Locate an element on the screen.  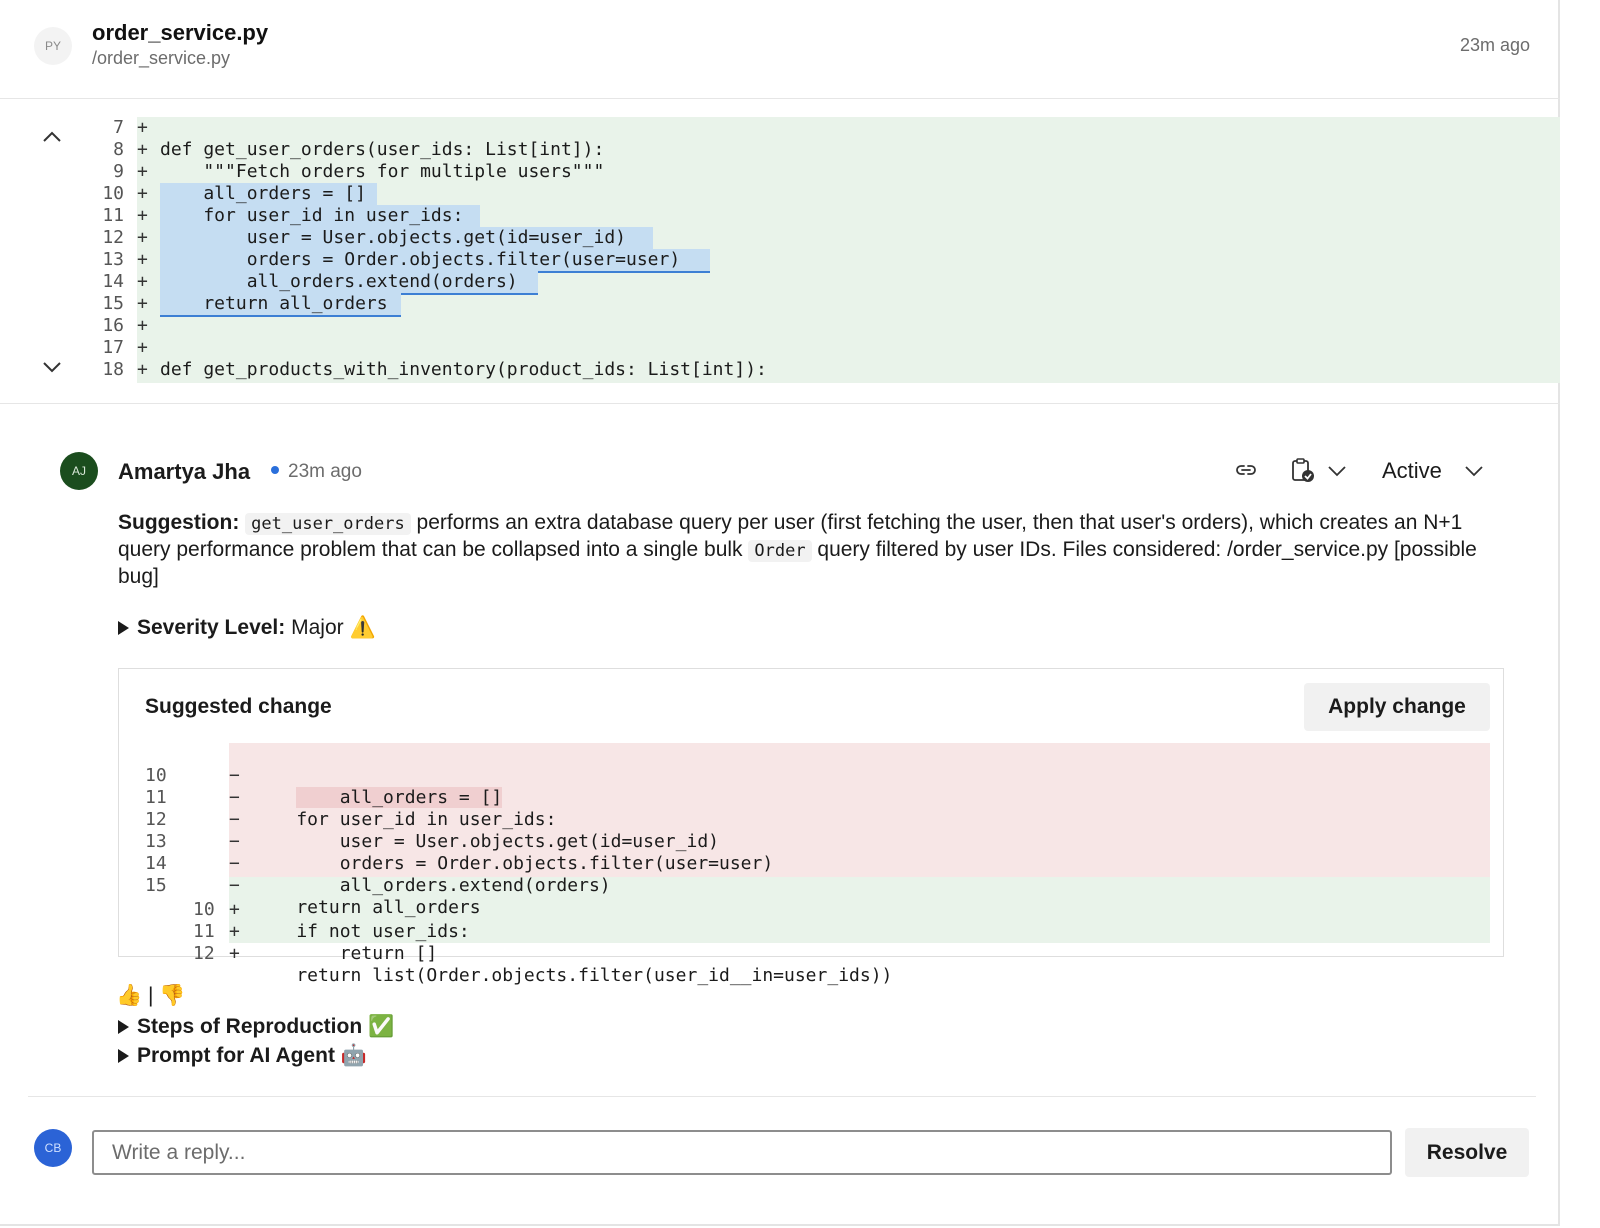
severity-value: Major ⚠️ is located at coordinates (330, 627).